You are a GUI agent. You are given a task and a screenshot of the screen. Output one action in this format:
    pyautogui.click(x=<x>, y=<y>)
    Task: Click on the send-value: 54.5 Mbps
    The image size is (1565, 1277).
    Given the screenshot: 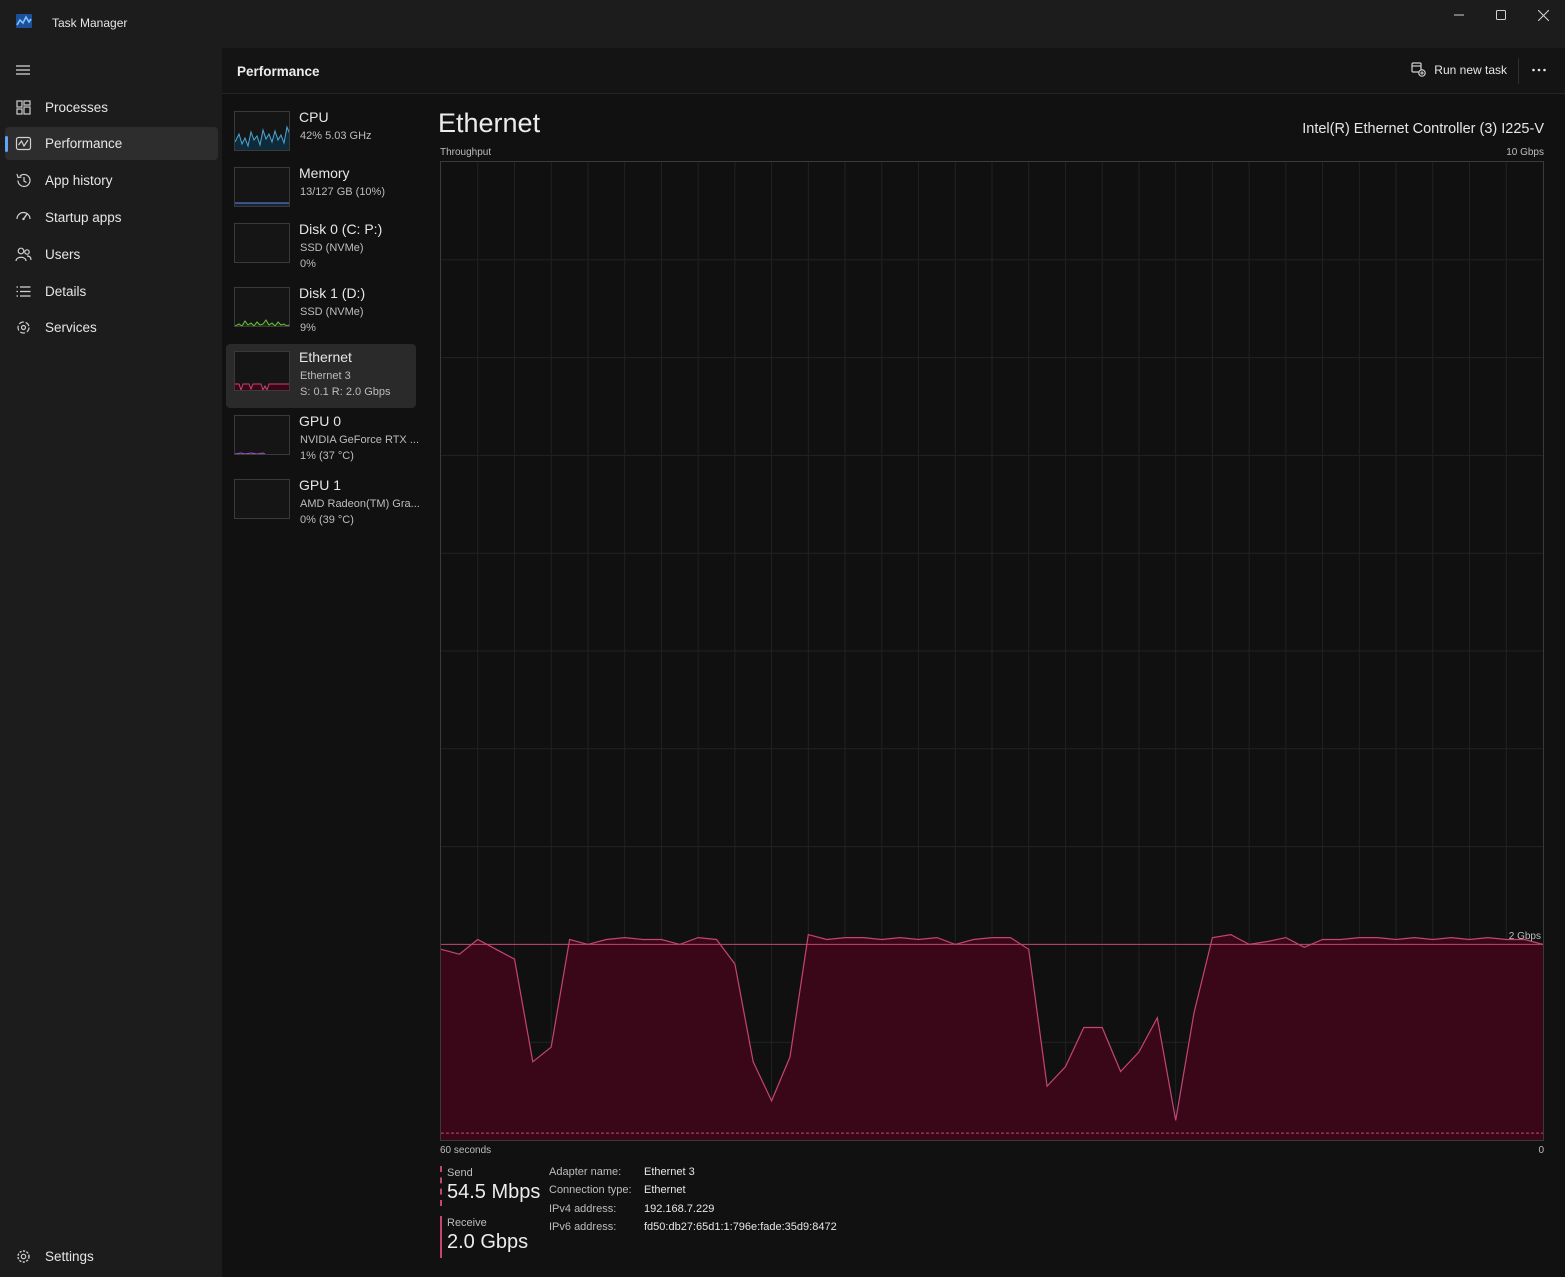 What is the action you would take?
    pyautogui.click(x=494, y=1192)
    